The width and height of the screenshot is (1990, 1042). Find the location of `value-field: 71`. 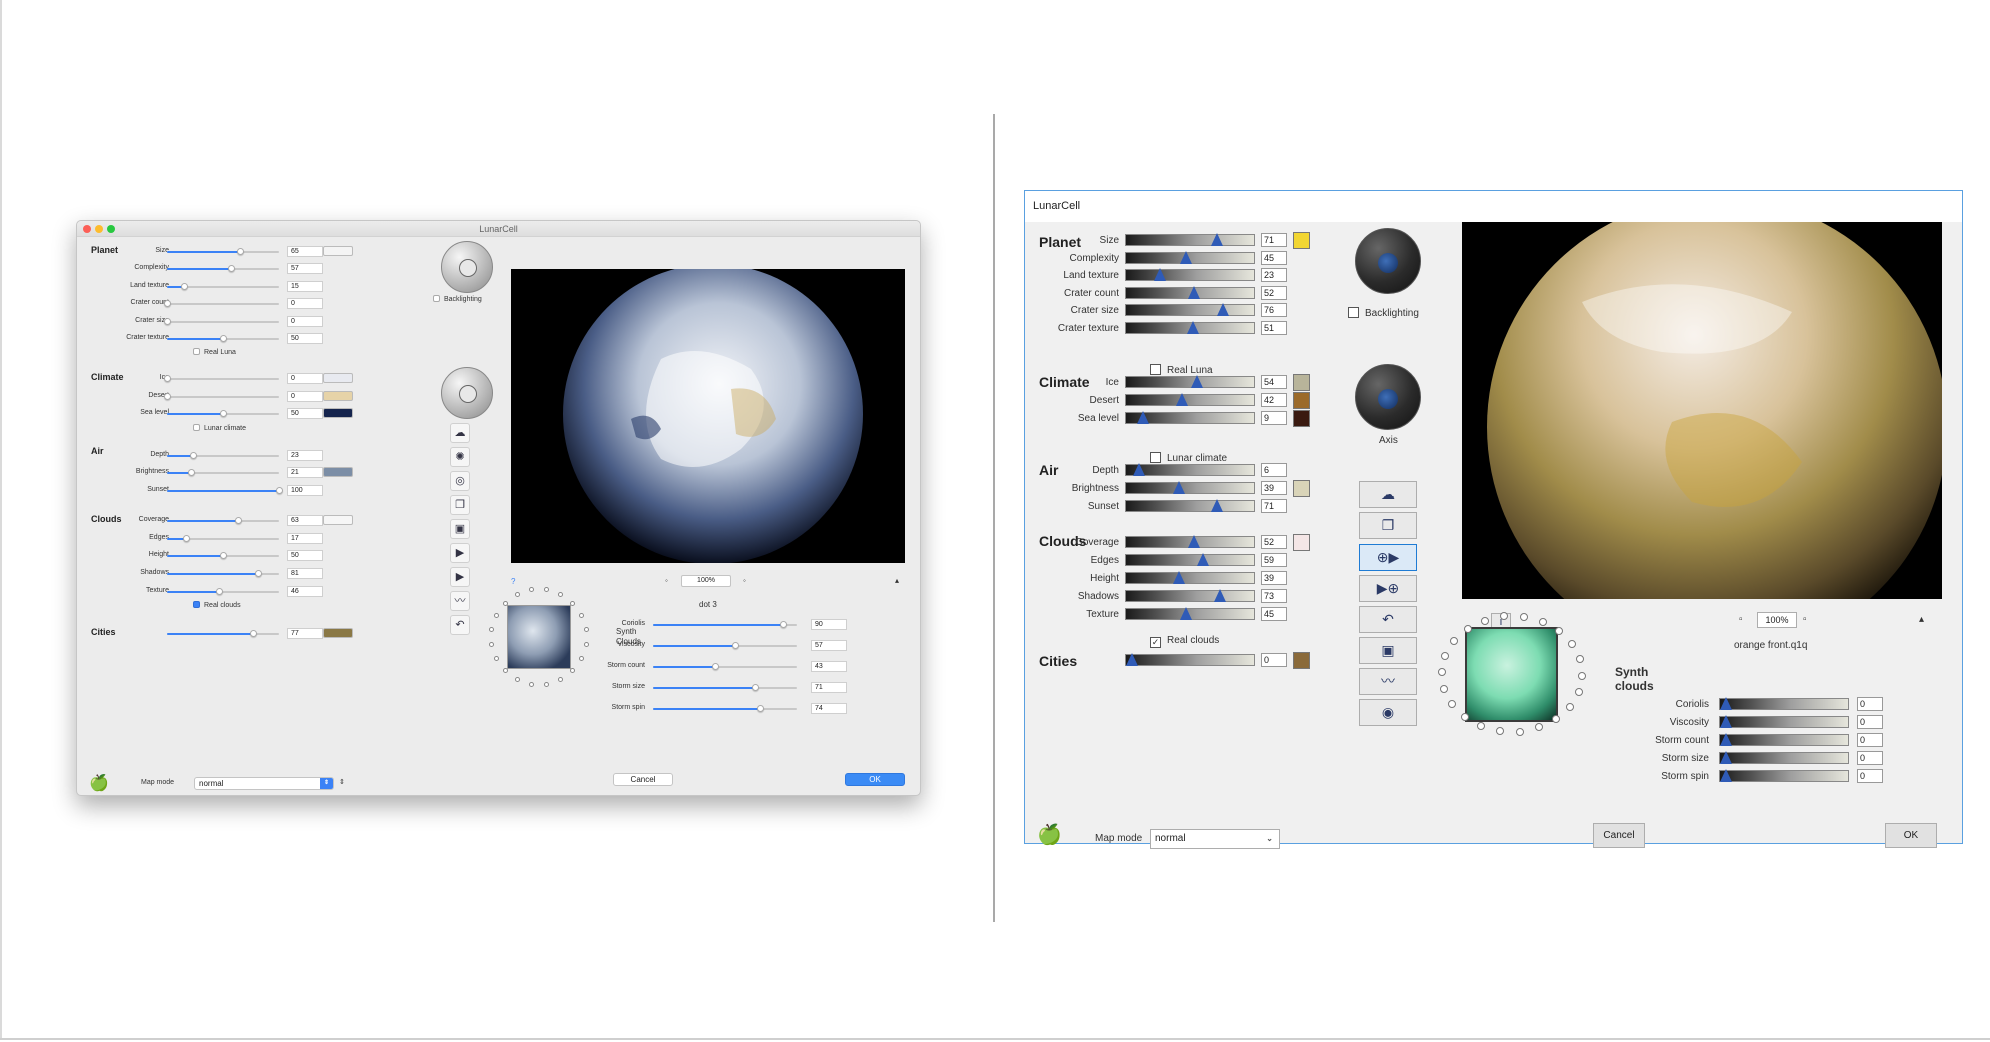

value-field: 71 is located at coordinates (1274, 506).